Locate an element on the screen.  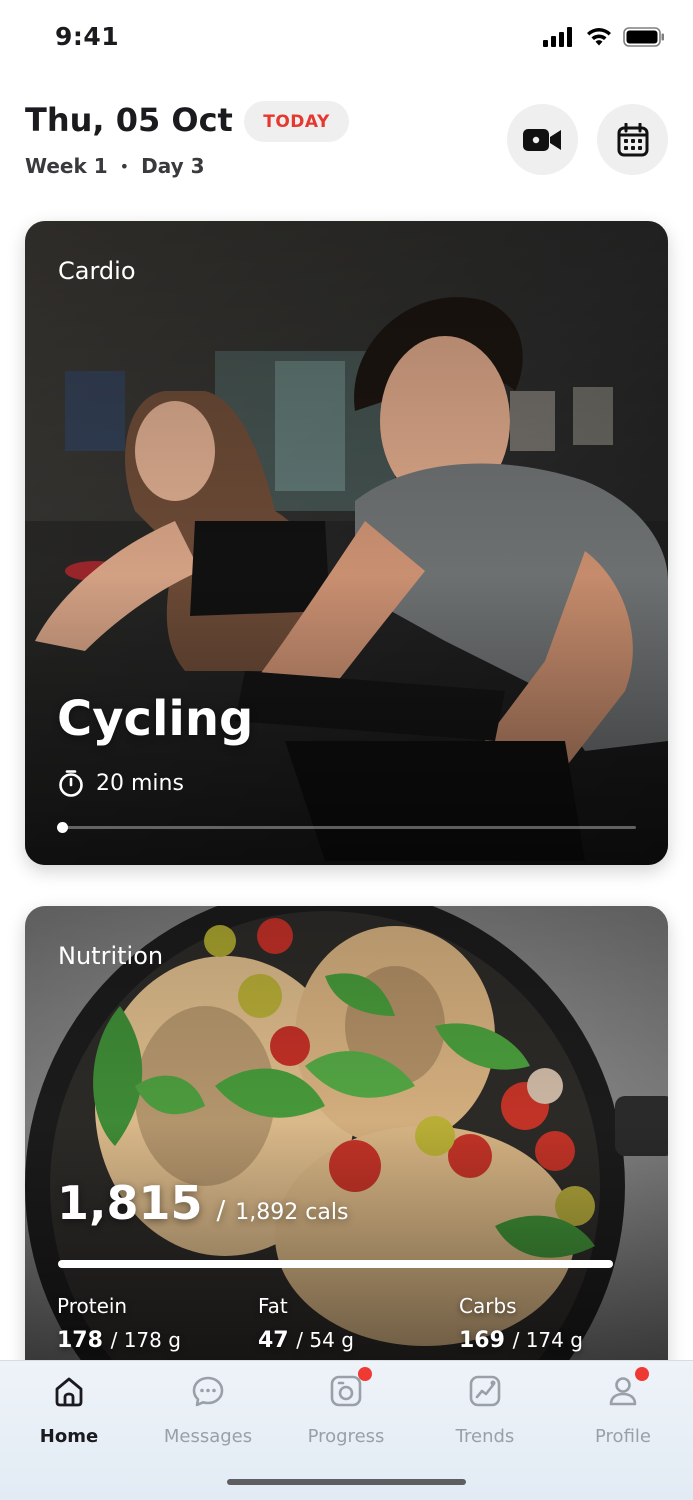
macro-goal: / 54 g is located at coordinates (325, 1340).